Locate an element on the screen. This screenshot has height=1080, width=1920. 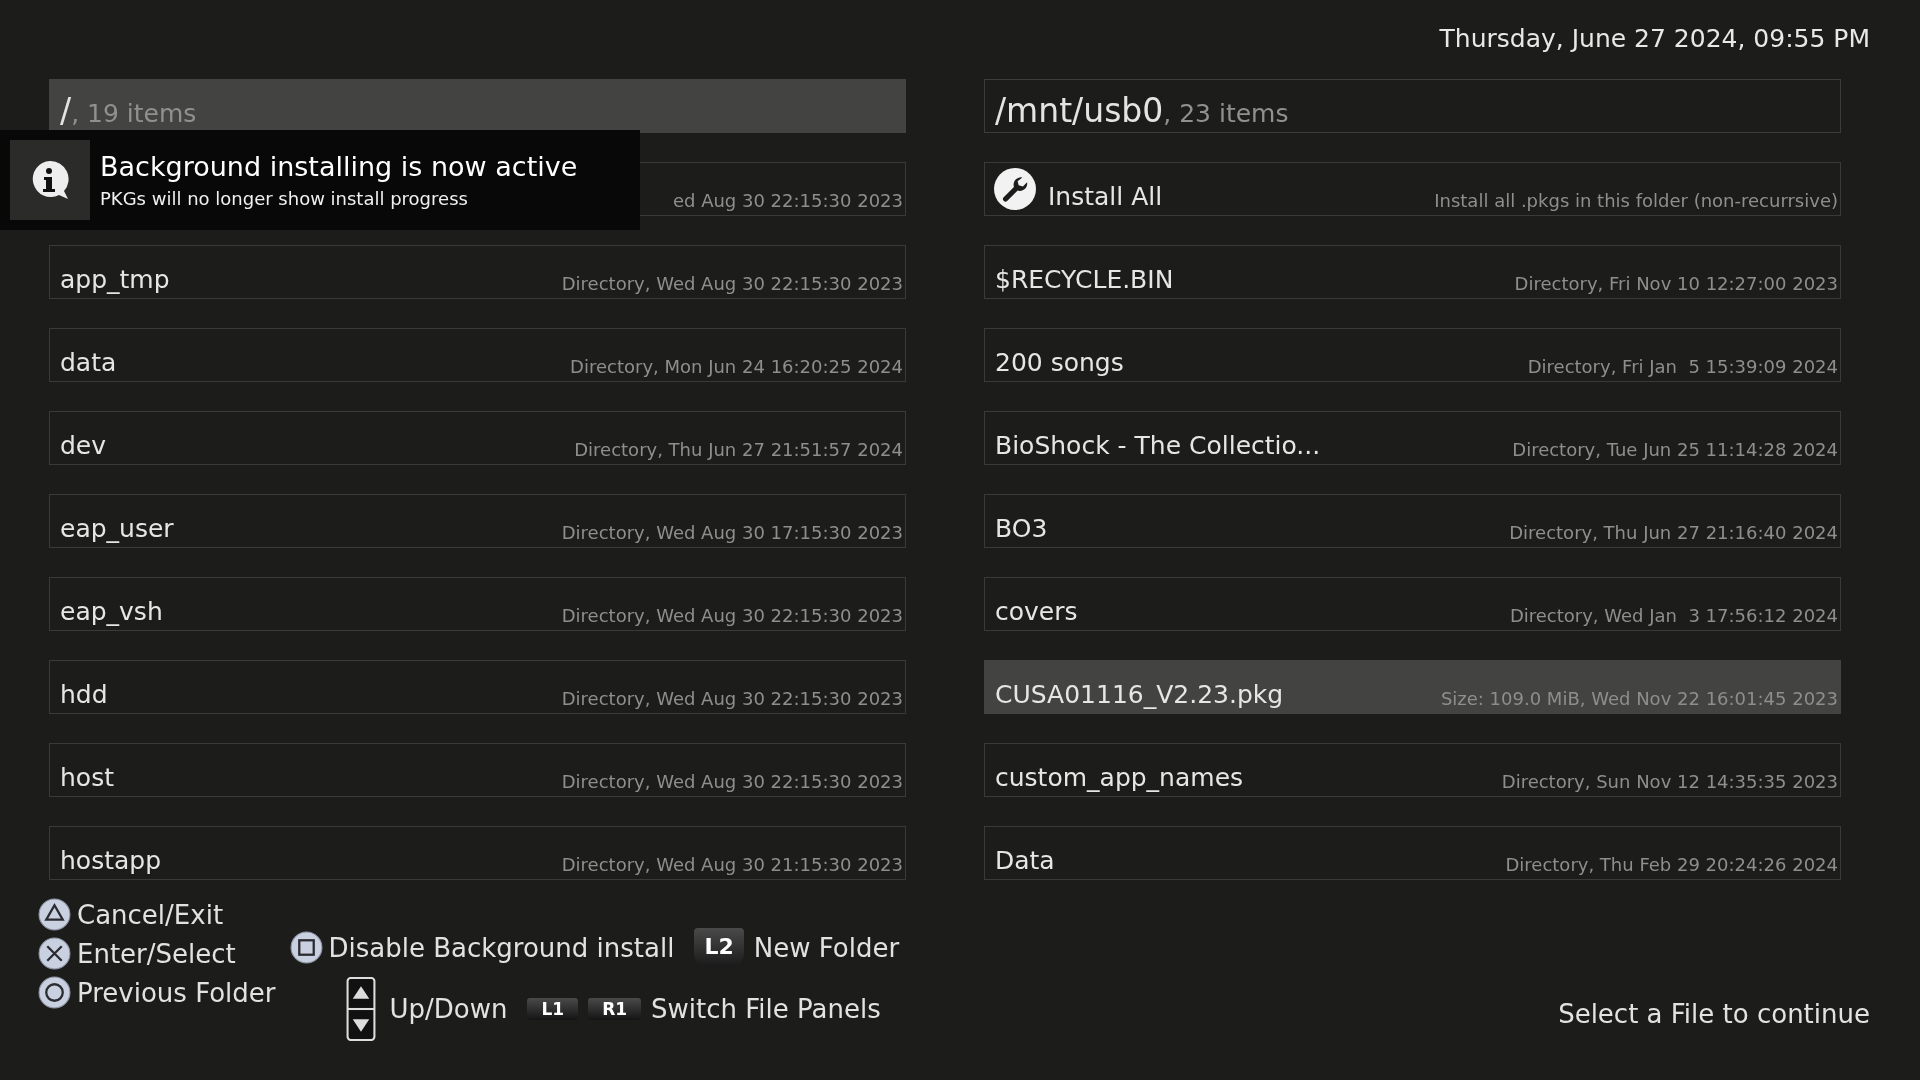
cross-button-icon is located at coordinates (54, 953).